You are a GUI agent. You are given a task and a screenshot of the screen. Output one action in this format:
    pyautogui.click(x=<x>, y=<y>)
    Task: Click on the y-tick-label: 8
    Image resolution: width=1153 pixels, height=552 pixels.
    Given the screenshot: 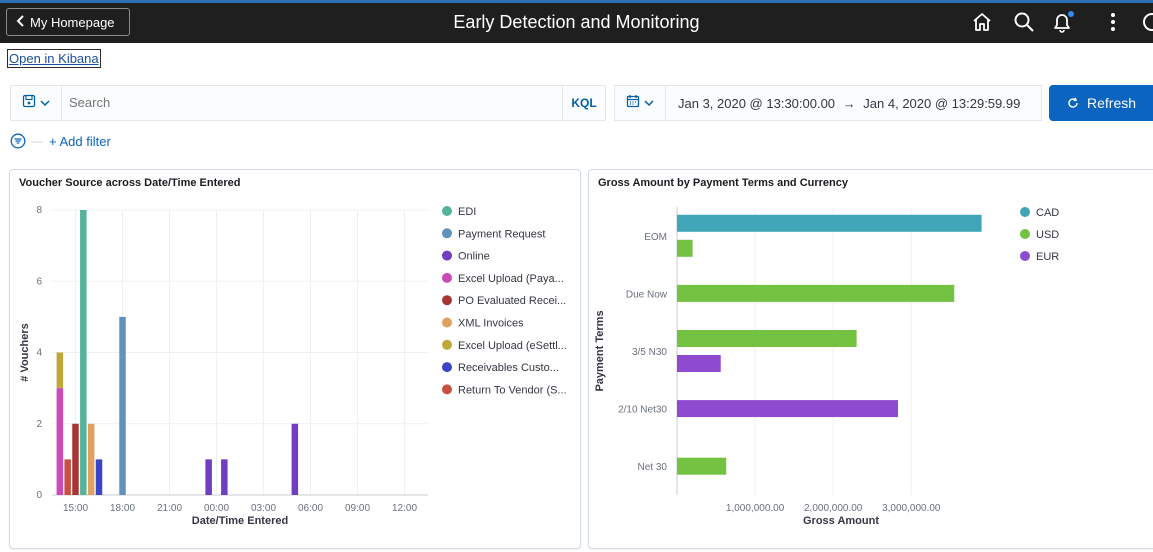 What is the action you would take?
    pyautogui.click(x=39, y=210)
    